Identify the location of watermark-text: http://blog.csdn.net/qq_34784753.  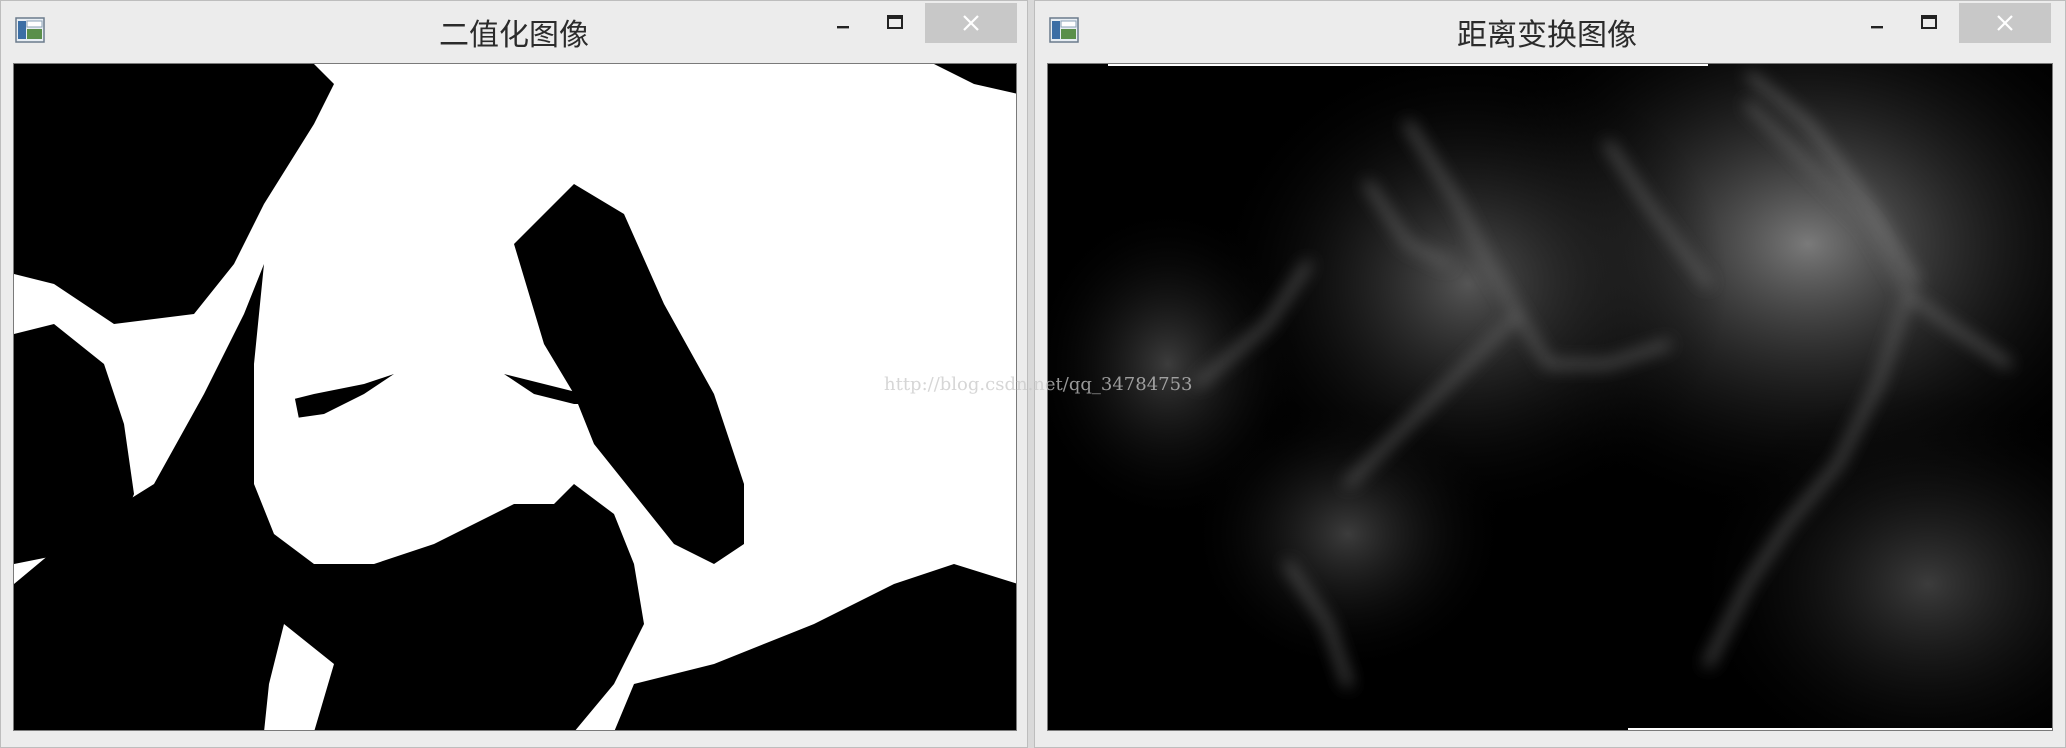
(1038, 384).